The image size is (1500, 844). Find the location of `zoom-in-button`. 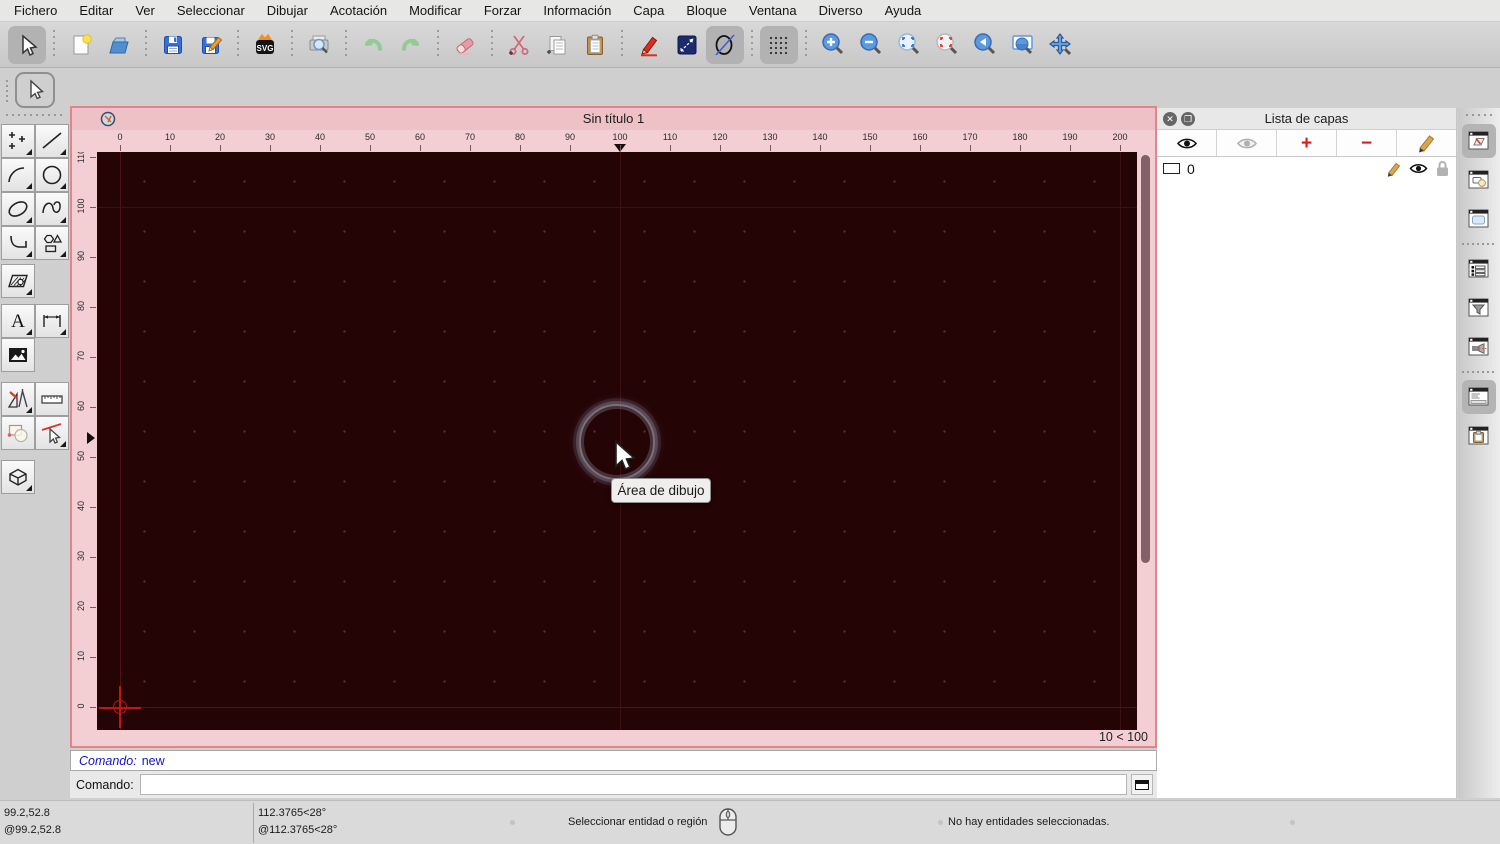

zoom-in-button is located at coordinates (833, 45).